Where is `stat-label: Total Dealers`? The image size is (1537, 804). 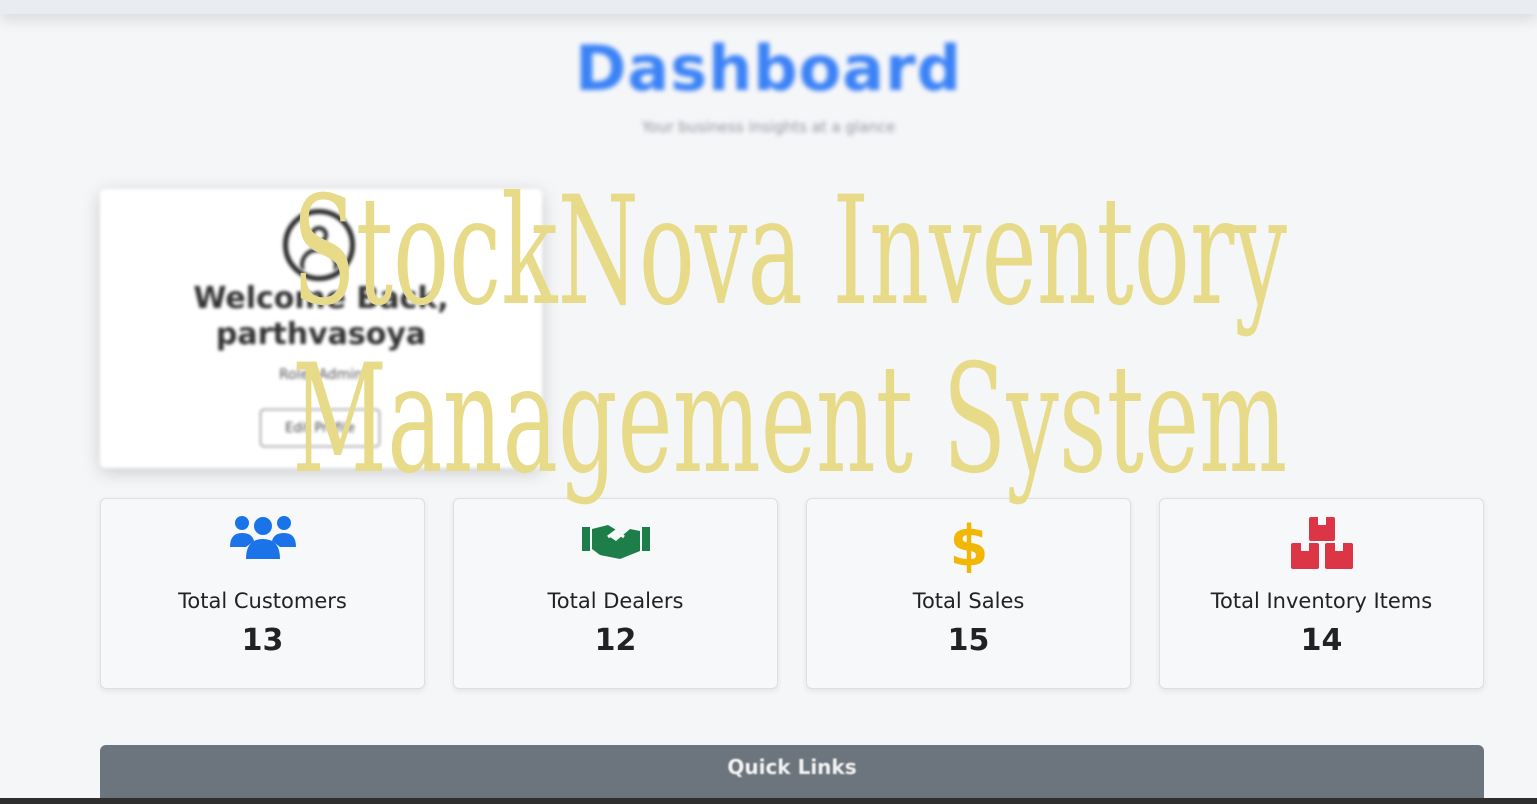 stat-label: Total Dealers is located at coordinates (615, 601).